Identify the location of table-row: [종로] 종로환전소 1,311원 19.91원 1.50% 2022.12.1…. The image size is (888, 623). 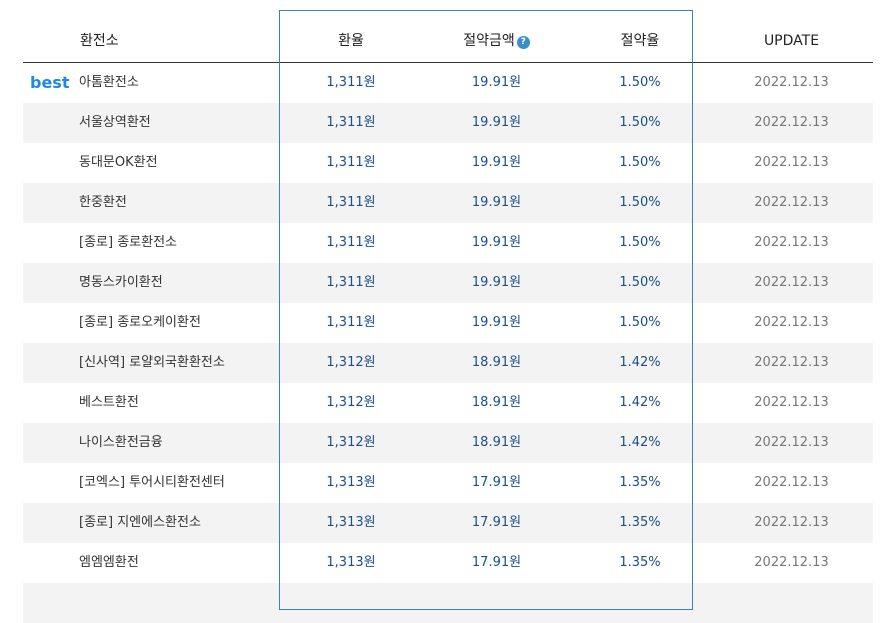
(448, 243).